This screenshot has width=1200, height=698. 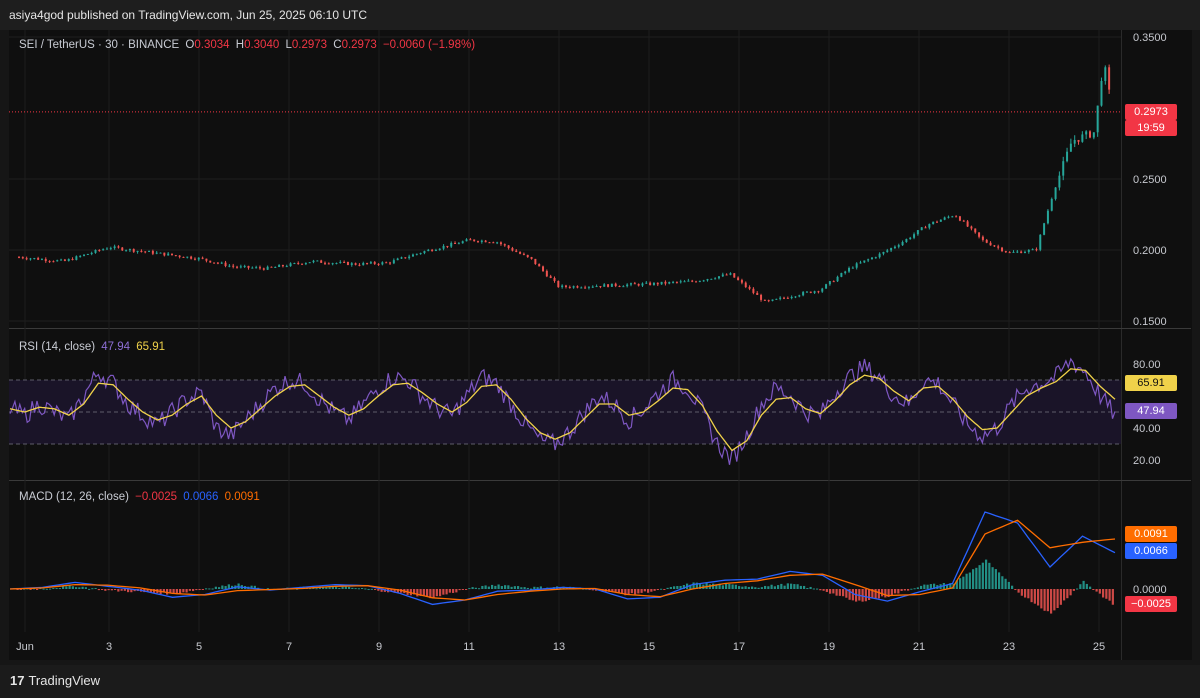 I want to click on time-tick-label: 3, so click(x=109, y=647).